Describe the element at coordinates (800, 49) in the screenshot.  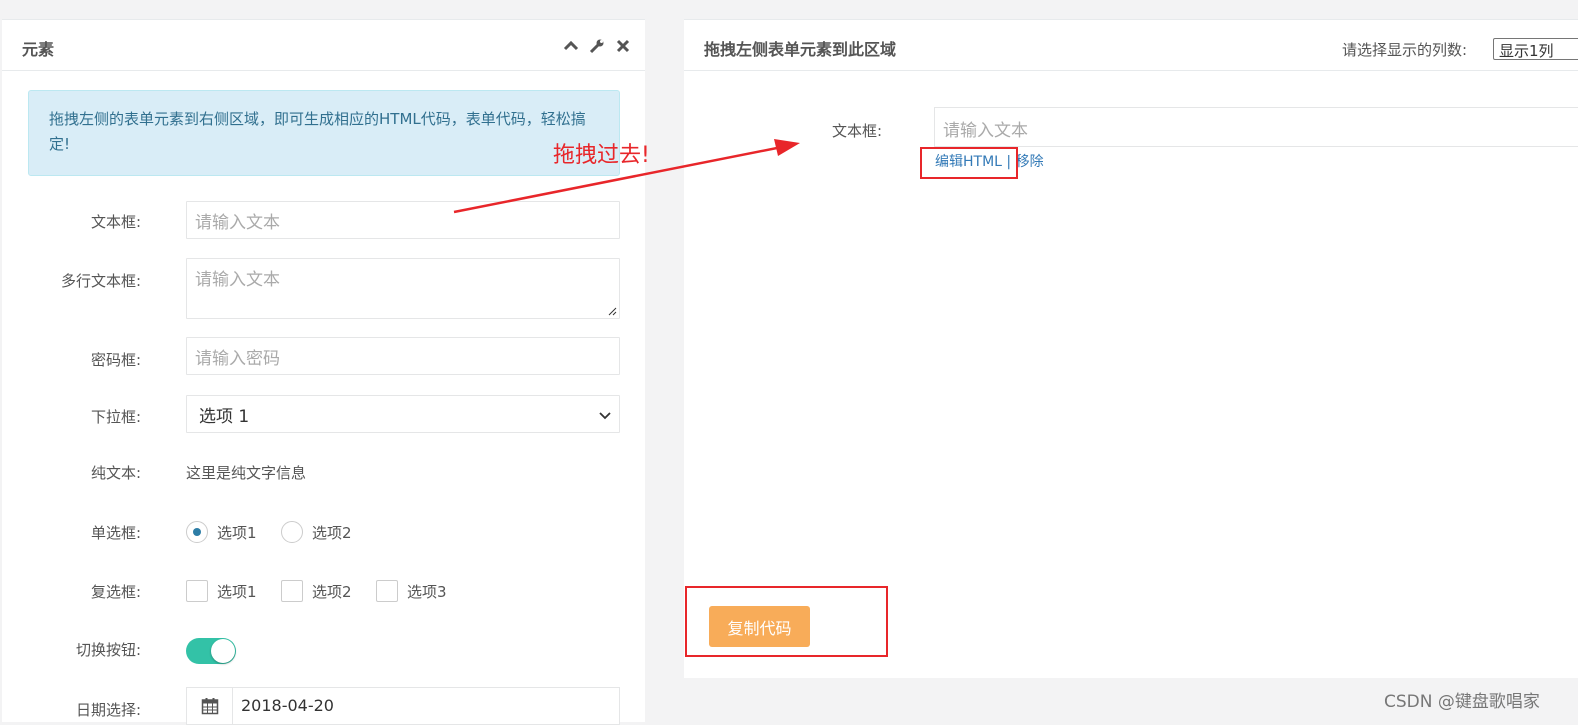
I see `drop-zone-title: 拖拽左侧表单元素到此区域` at that location.